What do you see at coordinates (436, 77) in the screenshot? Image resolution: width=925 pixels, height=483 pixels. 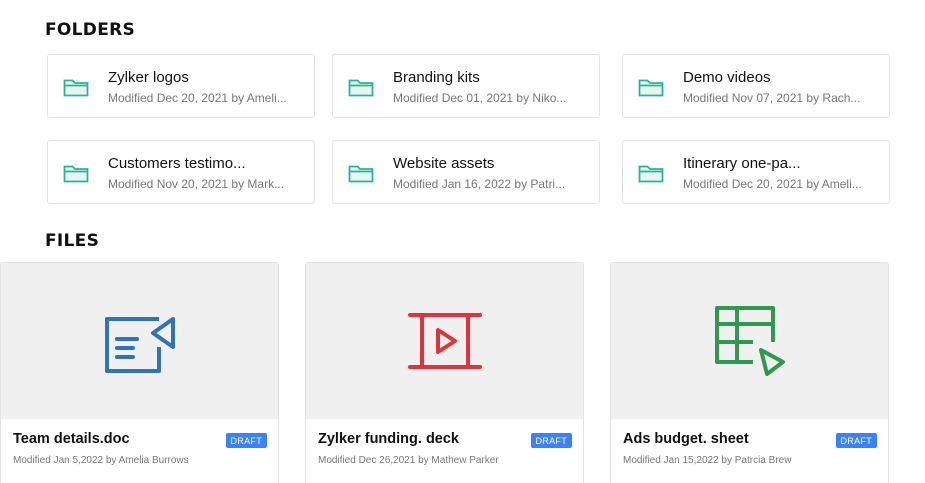 I see `folder-name: Branding kits` at bounding box center [436, 77].